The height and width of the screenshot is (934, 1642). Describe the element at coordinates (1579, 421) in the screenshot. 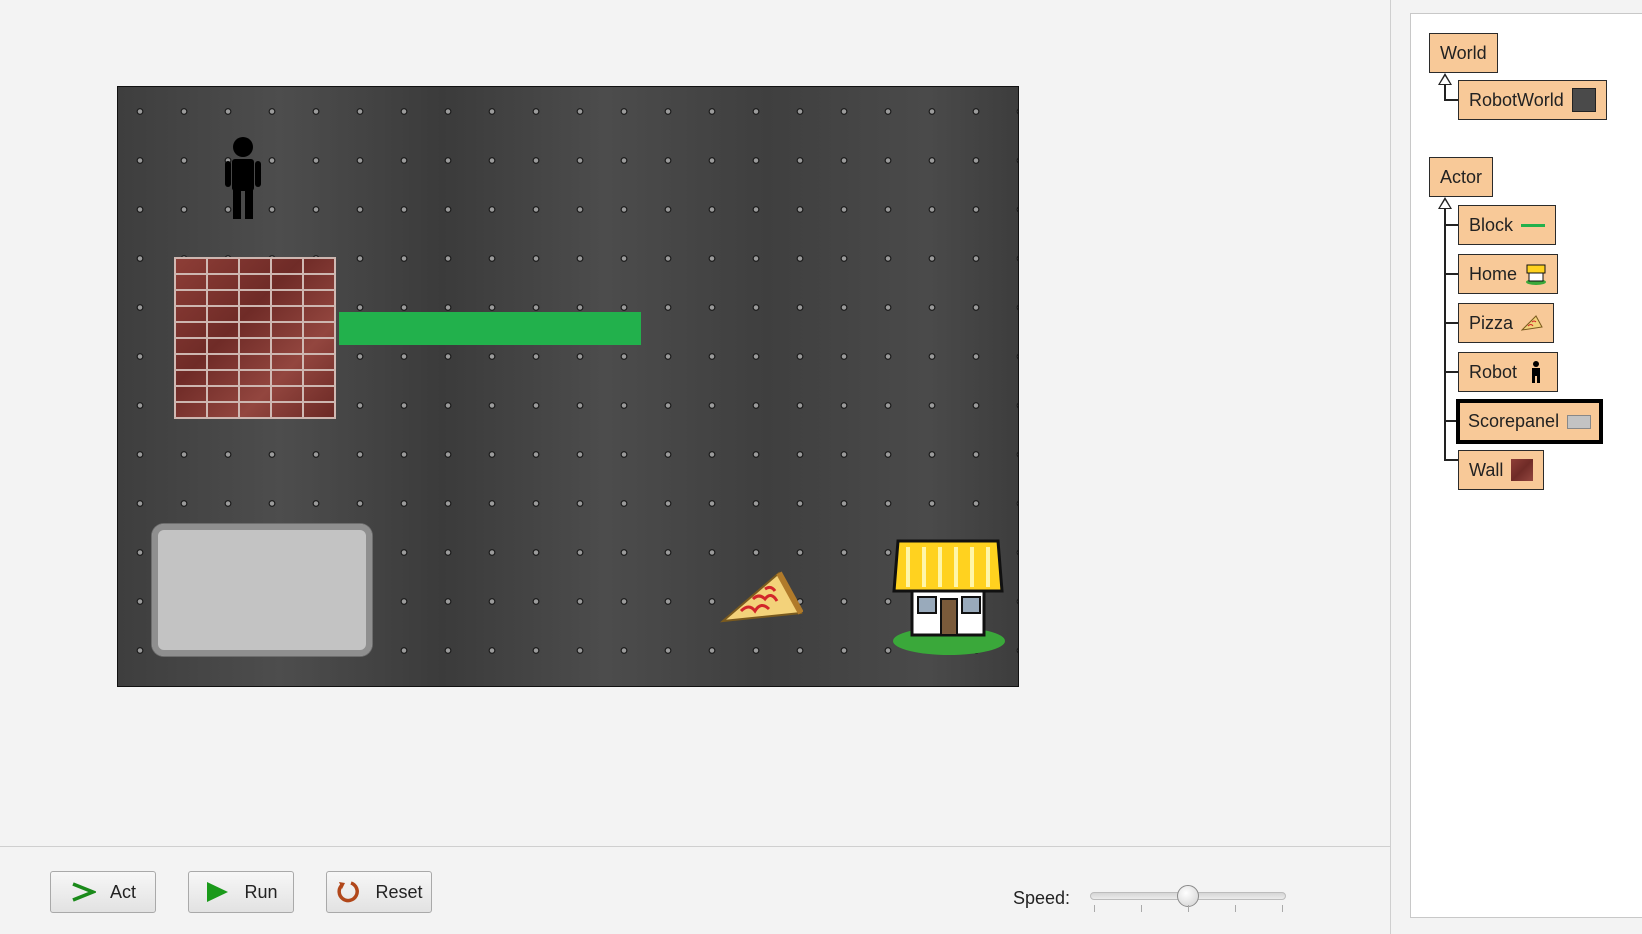

I see `scorepanel-thumbnail-icon` at that location.